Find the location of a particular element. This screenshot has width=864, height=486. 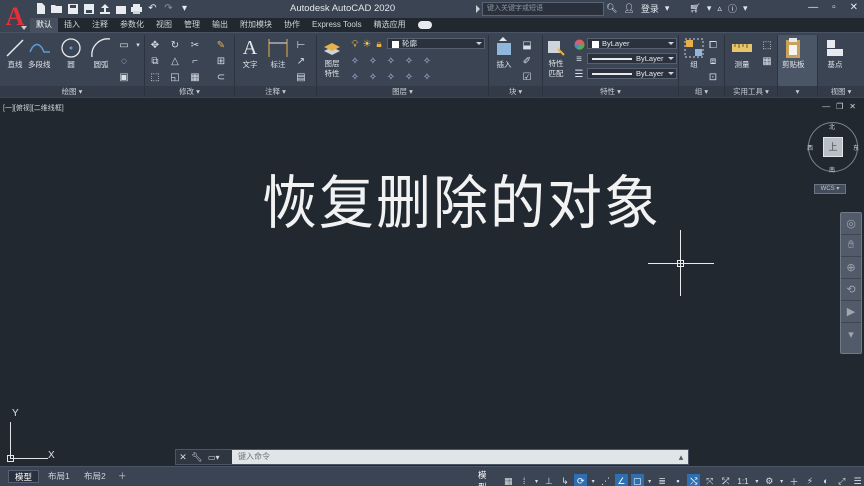

layer-tool-9-icon: ✧ is located at coordinates (409, 77).